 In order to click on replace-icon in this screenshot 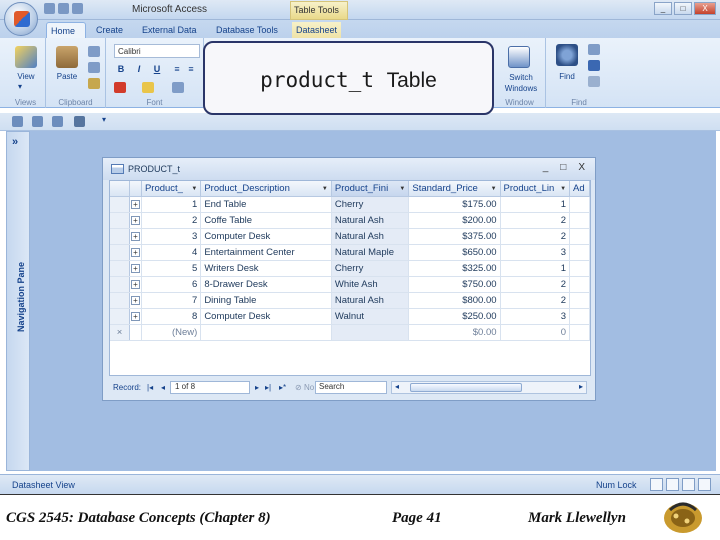, I will do `click(594, 49)`.